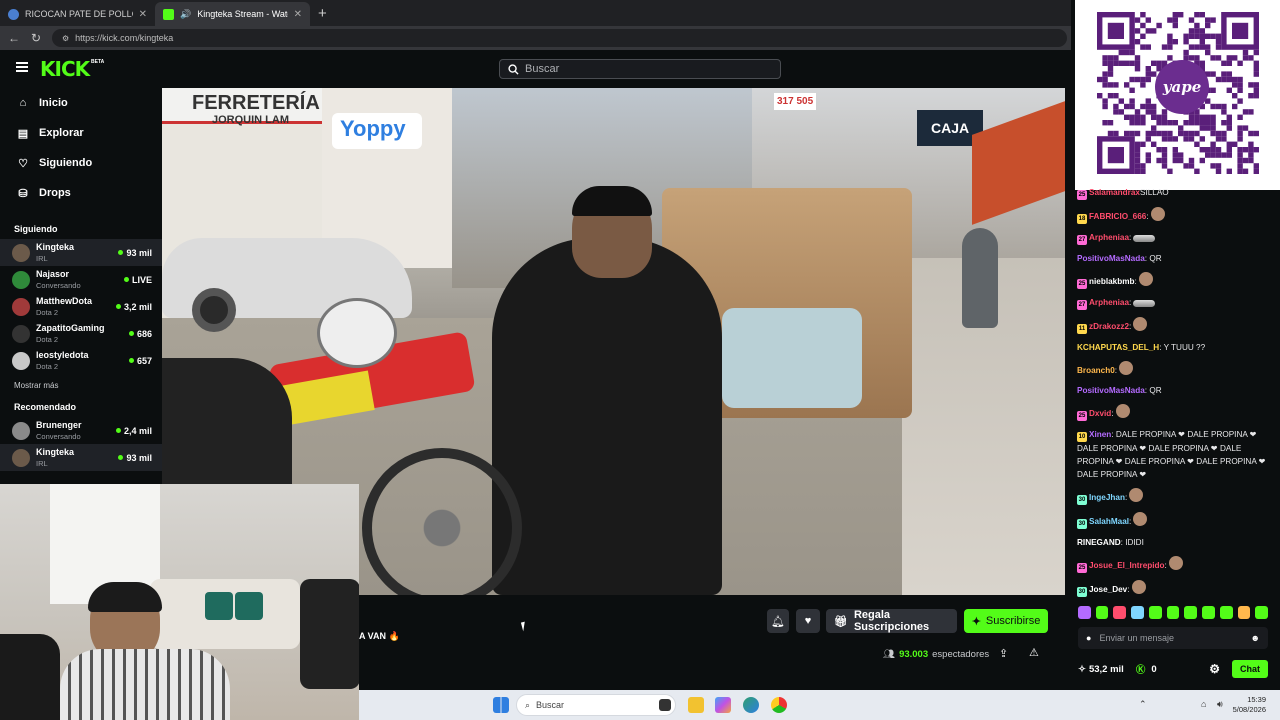 Image resolution: width=1280 pixels, height=720 pixels. Describe the element at coordinates (81, 193) in the screenshot. I see `nav-drops: ⛁ Drops` at that location.